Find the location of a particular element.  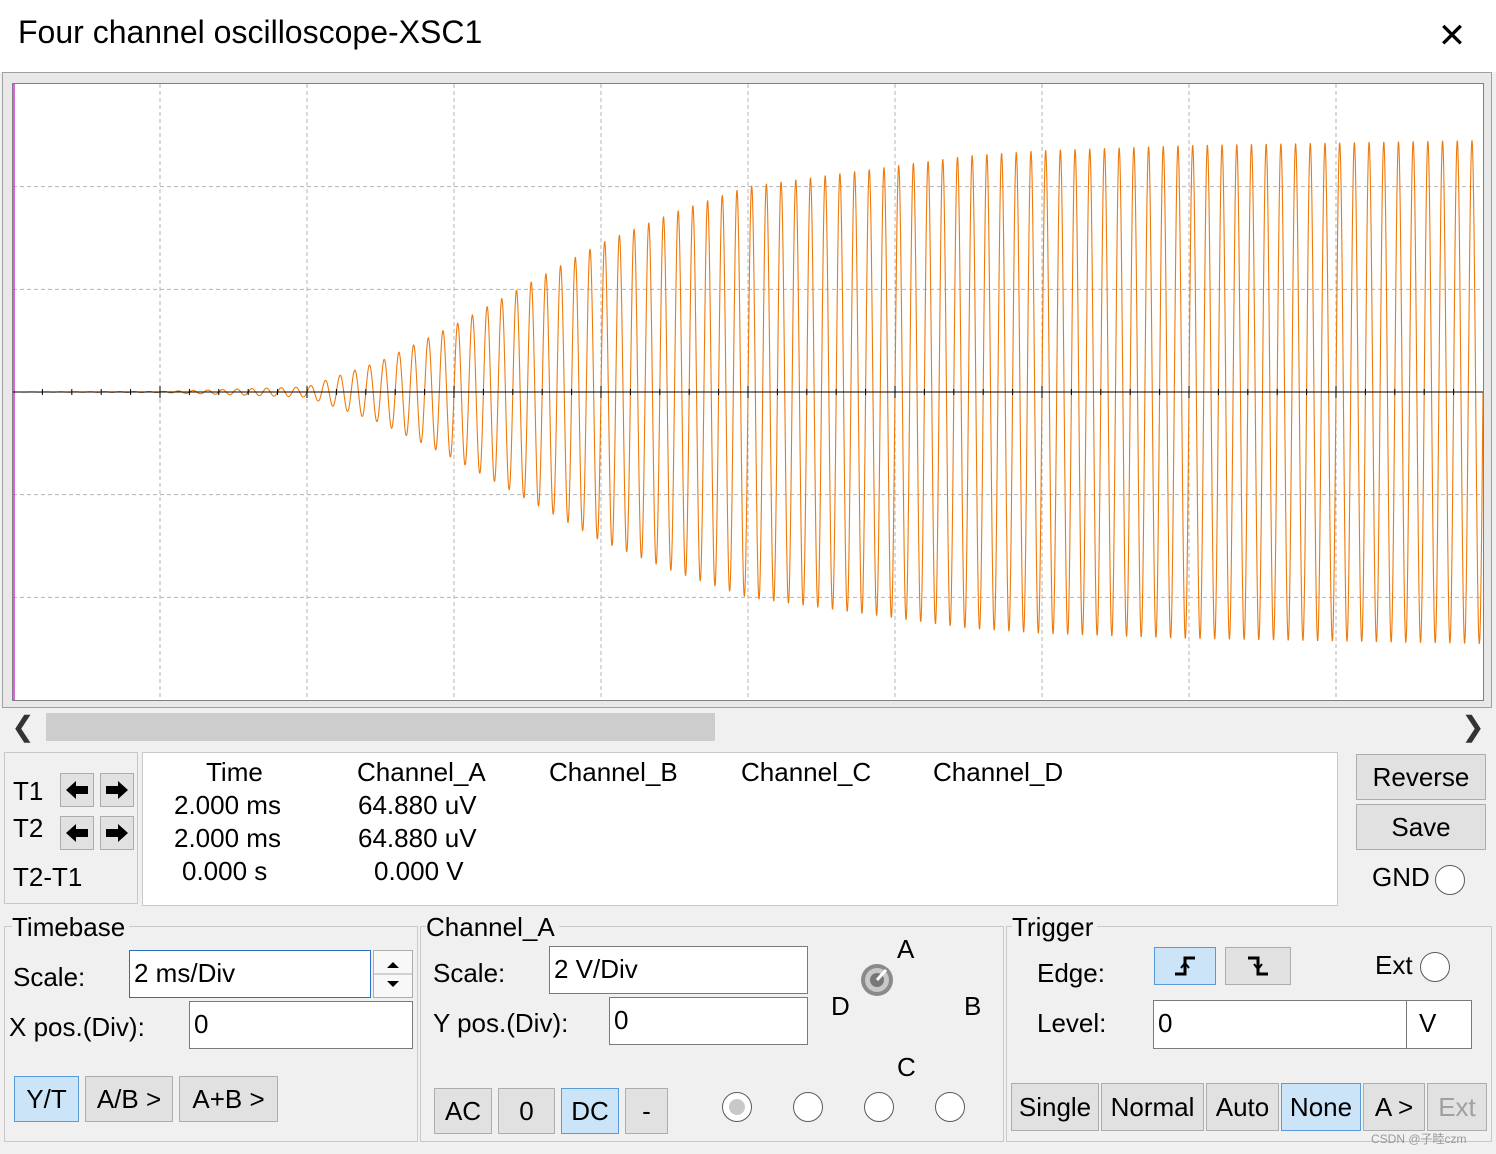

close-icon: ✕ is located at coordinates (1452, 36).